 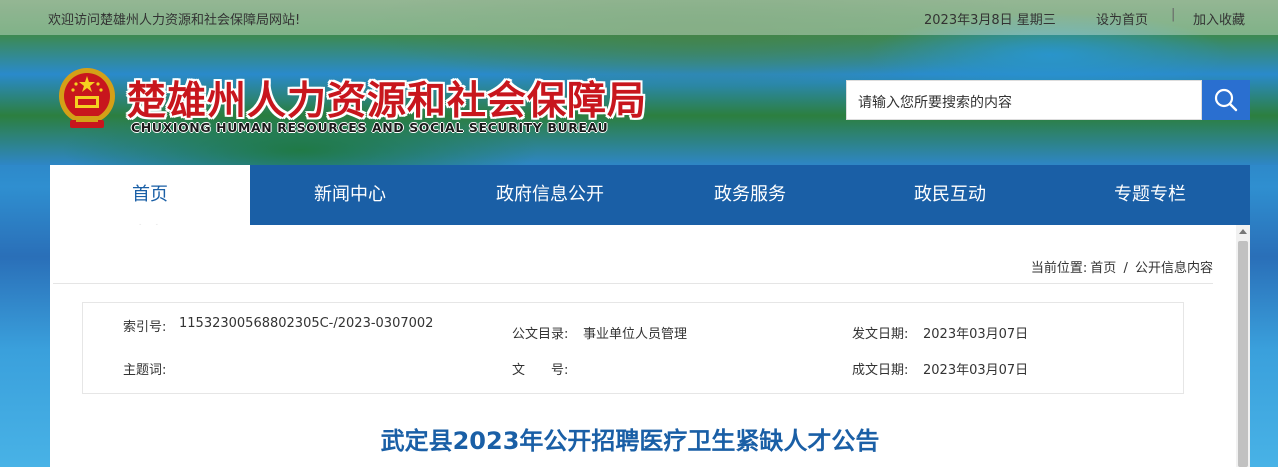 What do you see at coordinates (630, 441) in the screenshot?
I see `article-title: 武定县2023年公开招聘医疗卫生紧缺人才公告` at bounding box center [630, 441].